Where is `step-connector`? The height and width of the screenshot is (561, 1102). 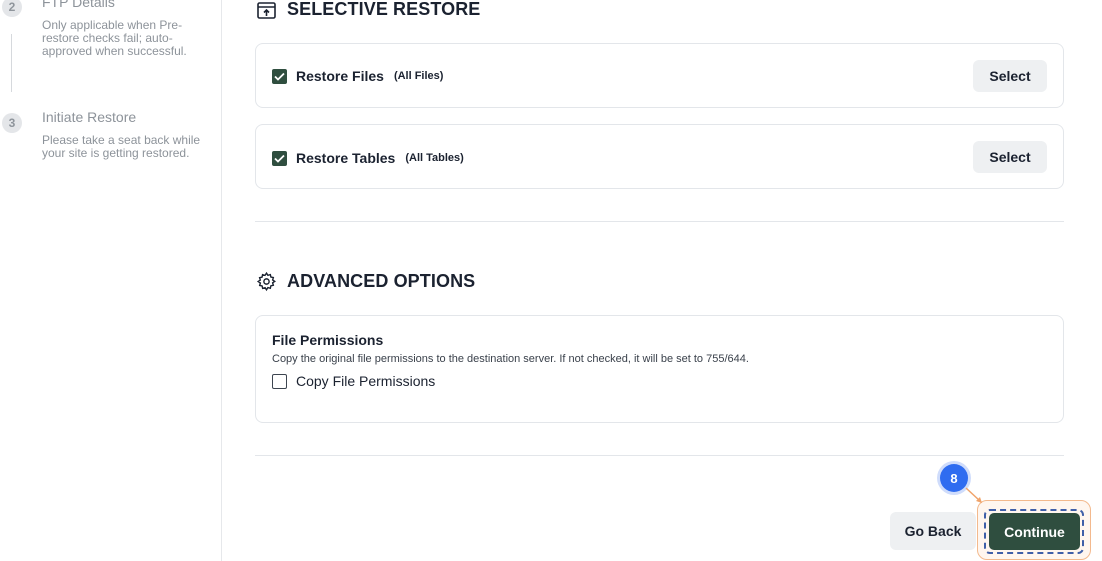 step-connector is located at coordinates (11, 63).